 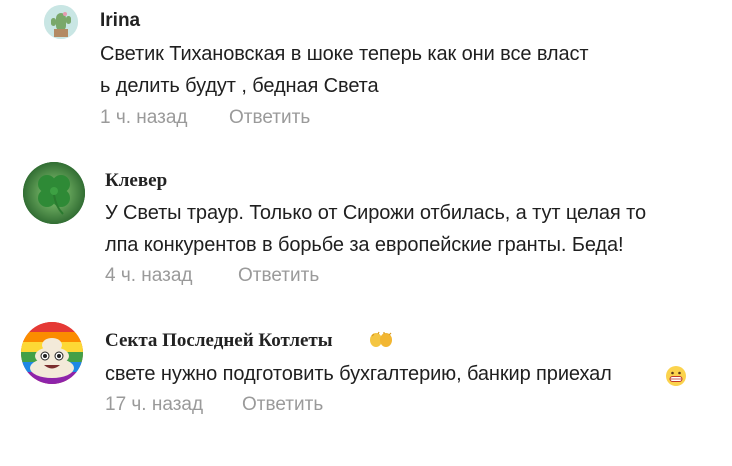 I want to click on comment-author: Секта Последней Котлеты, so click(x=219, y=341).